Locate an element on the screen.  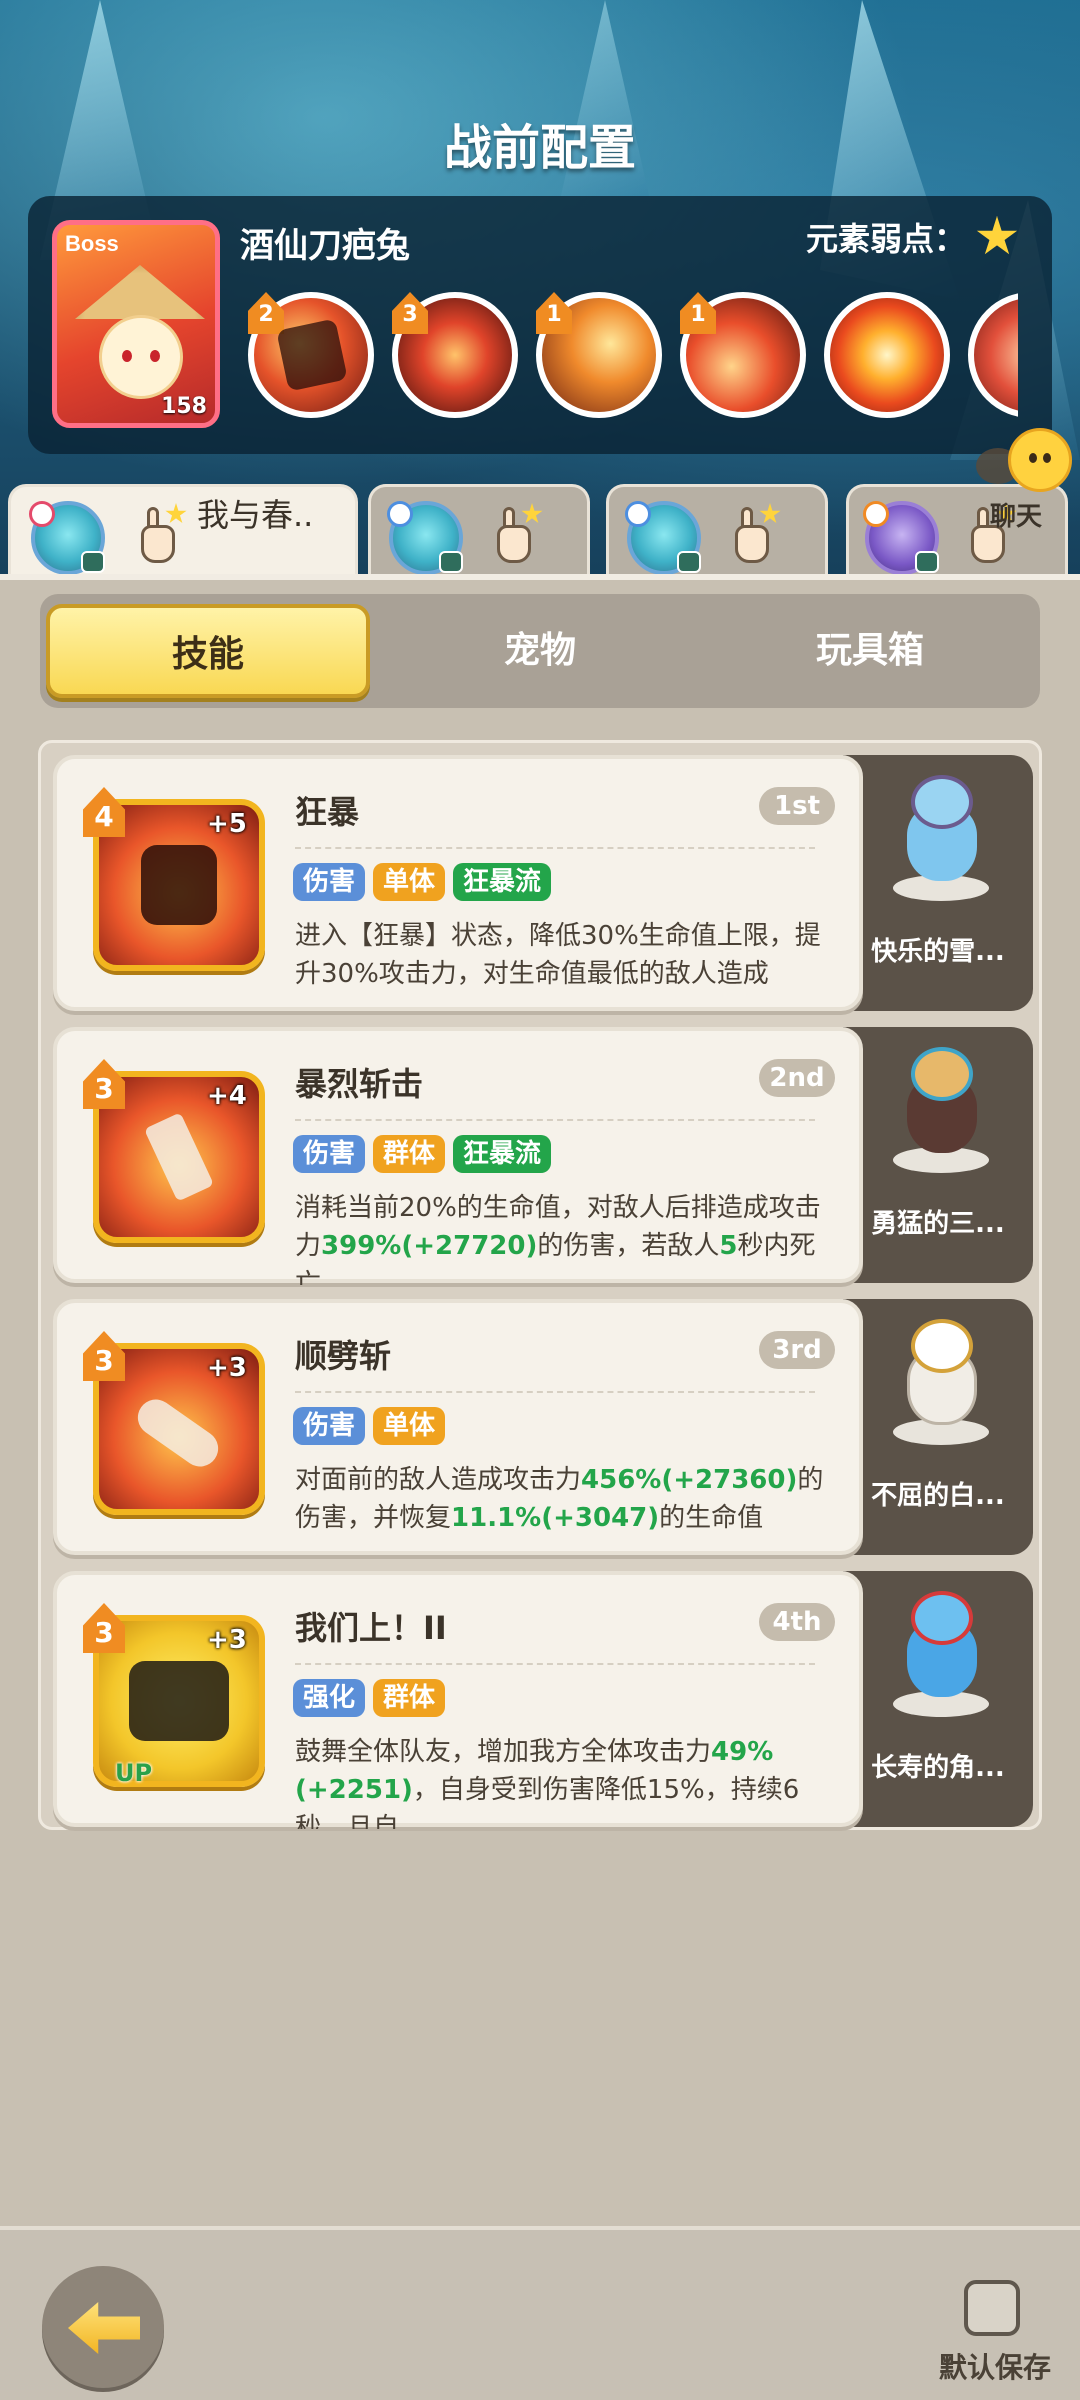
pet-figure is located at coordinates (941, 840).